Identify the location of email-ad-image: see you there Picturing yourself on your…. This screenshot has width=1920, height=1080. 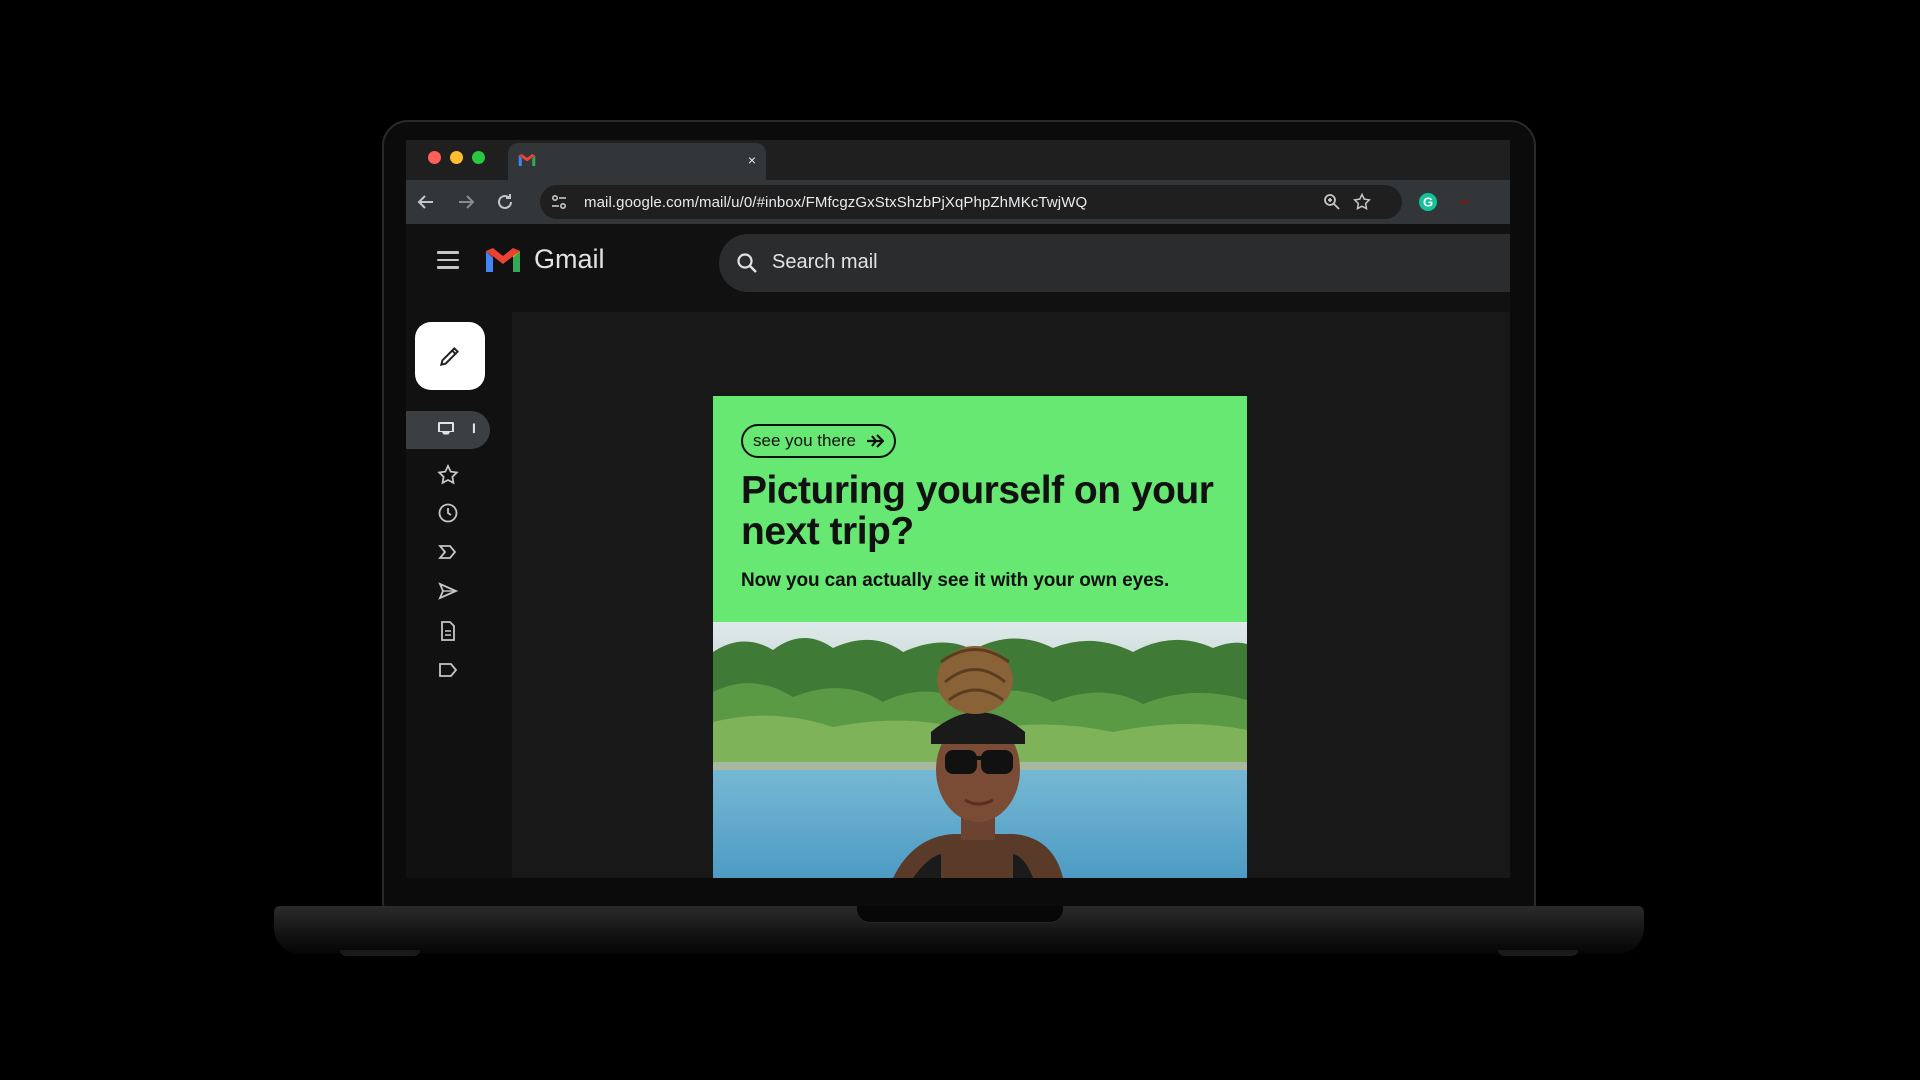
(980, 637).